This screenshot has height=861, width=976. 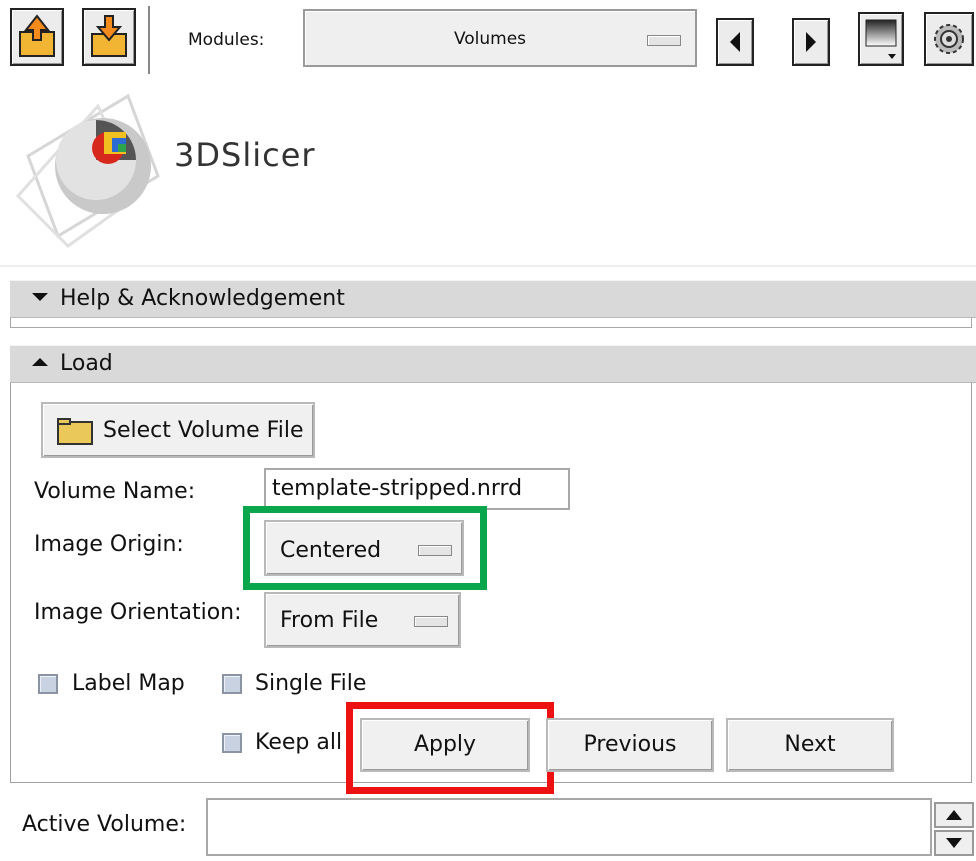 I want to click on settings-button, so click(x=949, y=39).